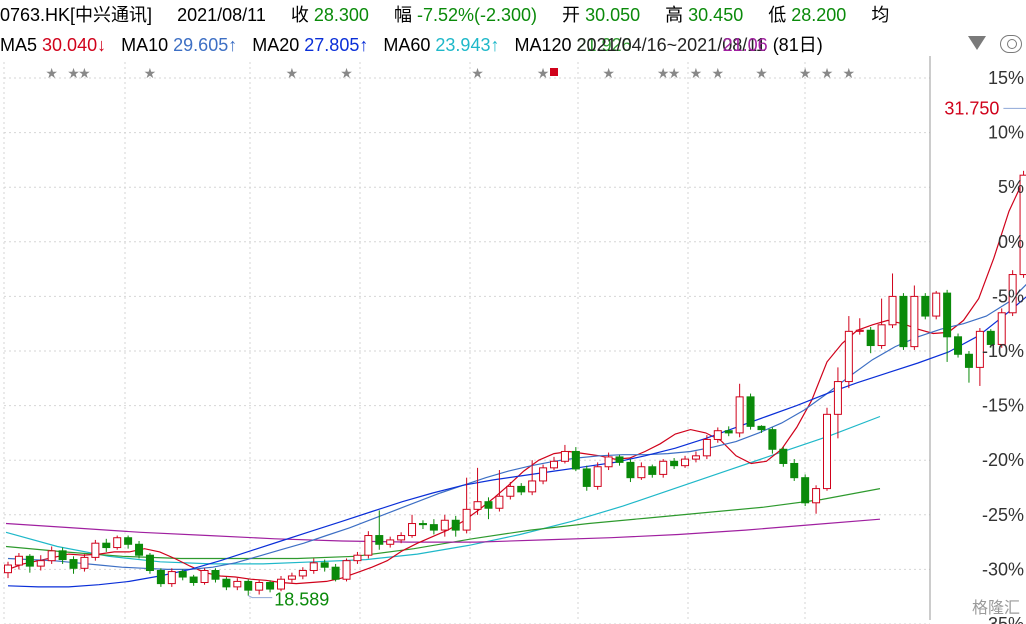  Describe the element at coordinates (1011, 242) in the screenshot. I see `y-tick-label: 0%` at that location.